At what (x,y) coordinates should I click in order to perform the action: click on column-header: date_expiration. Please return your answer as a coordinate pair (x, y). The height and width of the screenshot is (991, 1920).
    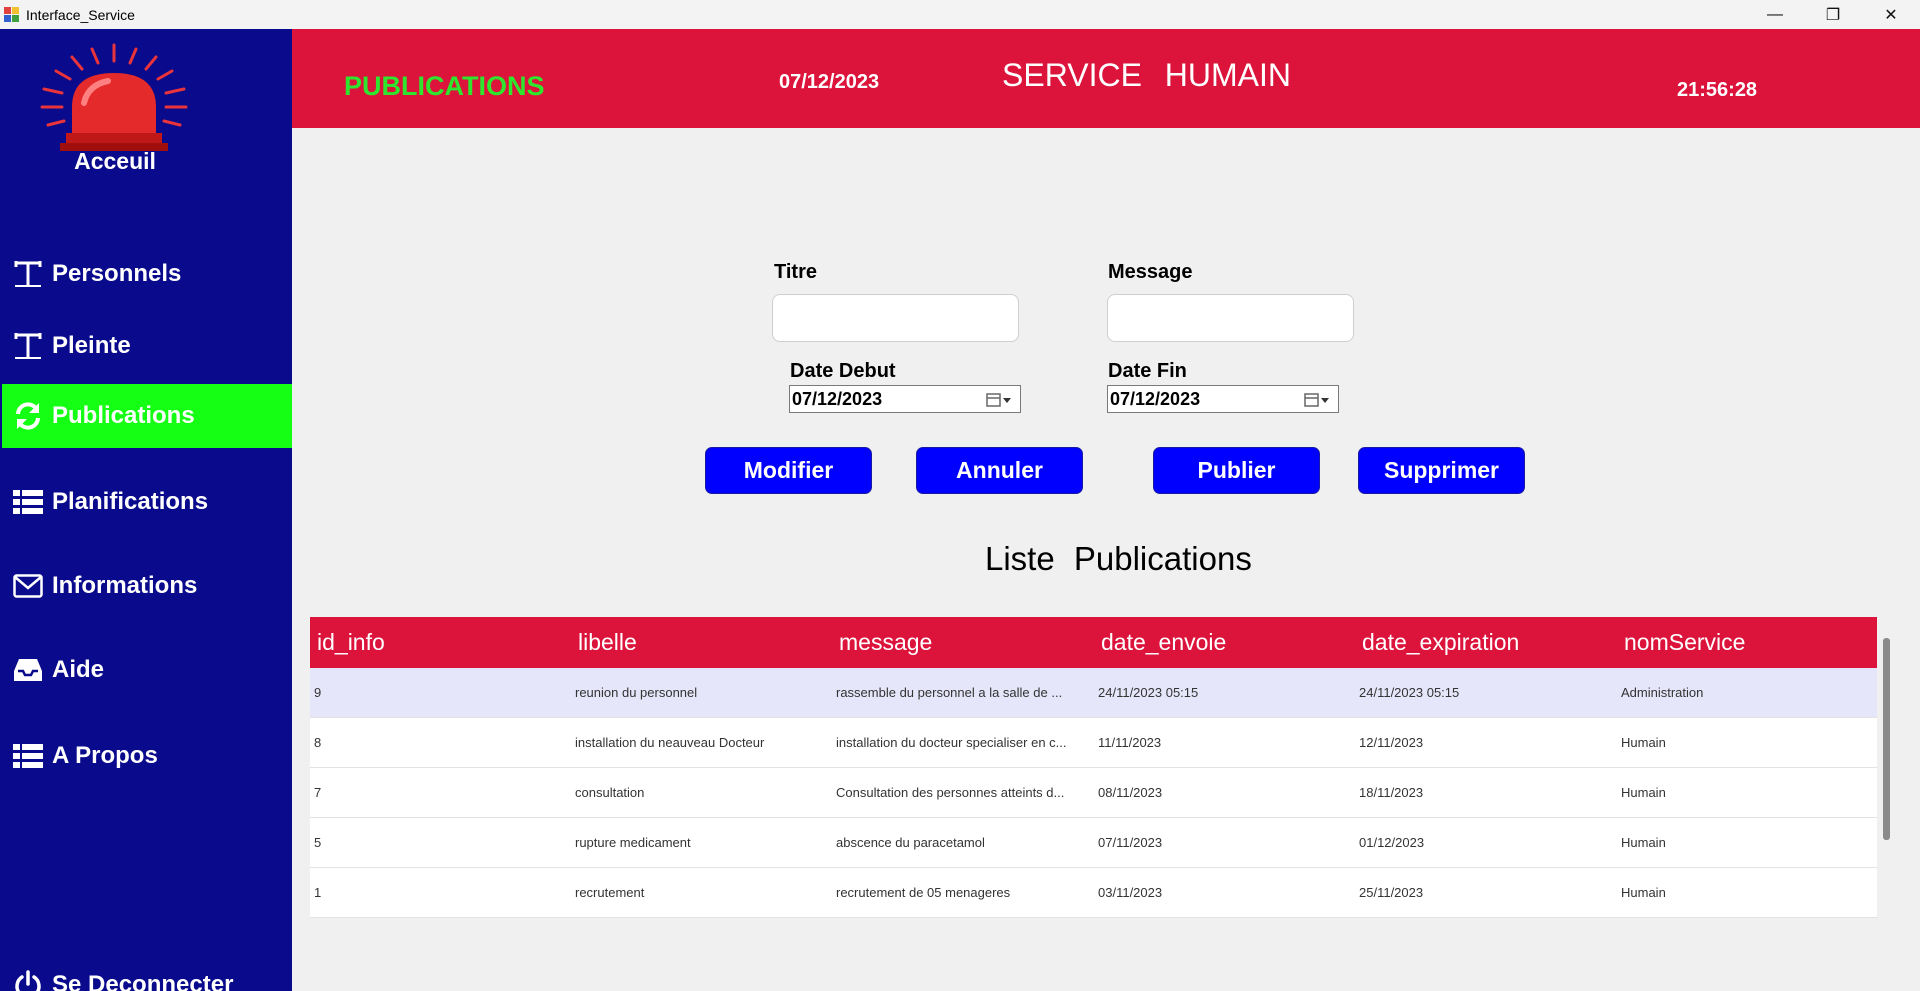
    Looking at the image, I should click on (1486, 642).